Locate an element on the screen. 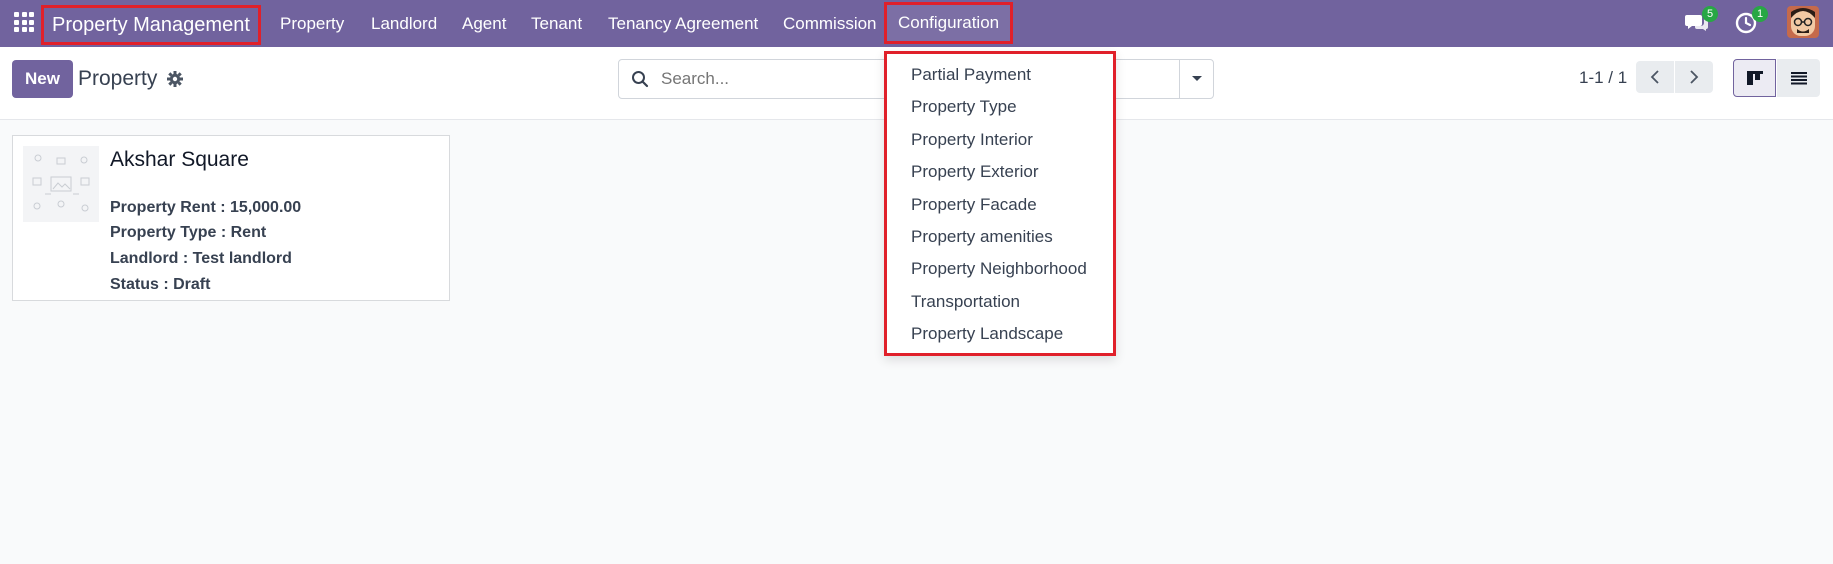 The width and height of the screenshot is (1833, 564). menu-commission: Commission is located at coordinates (830, 23).